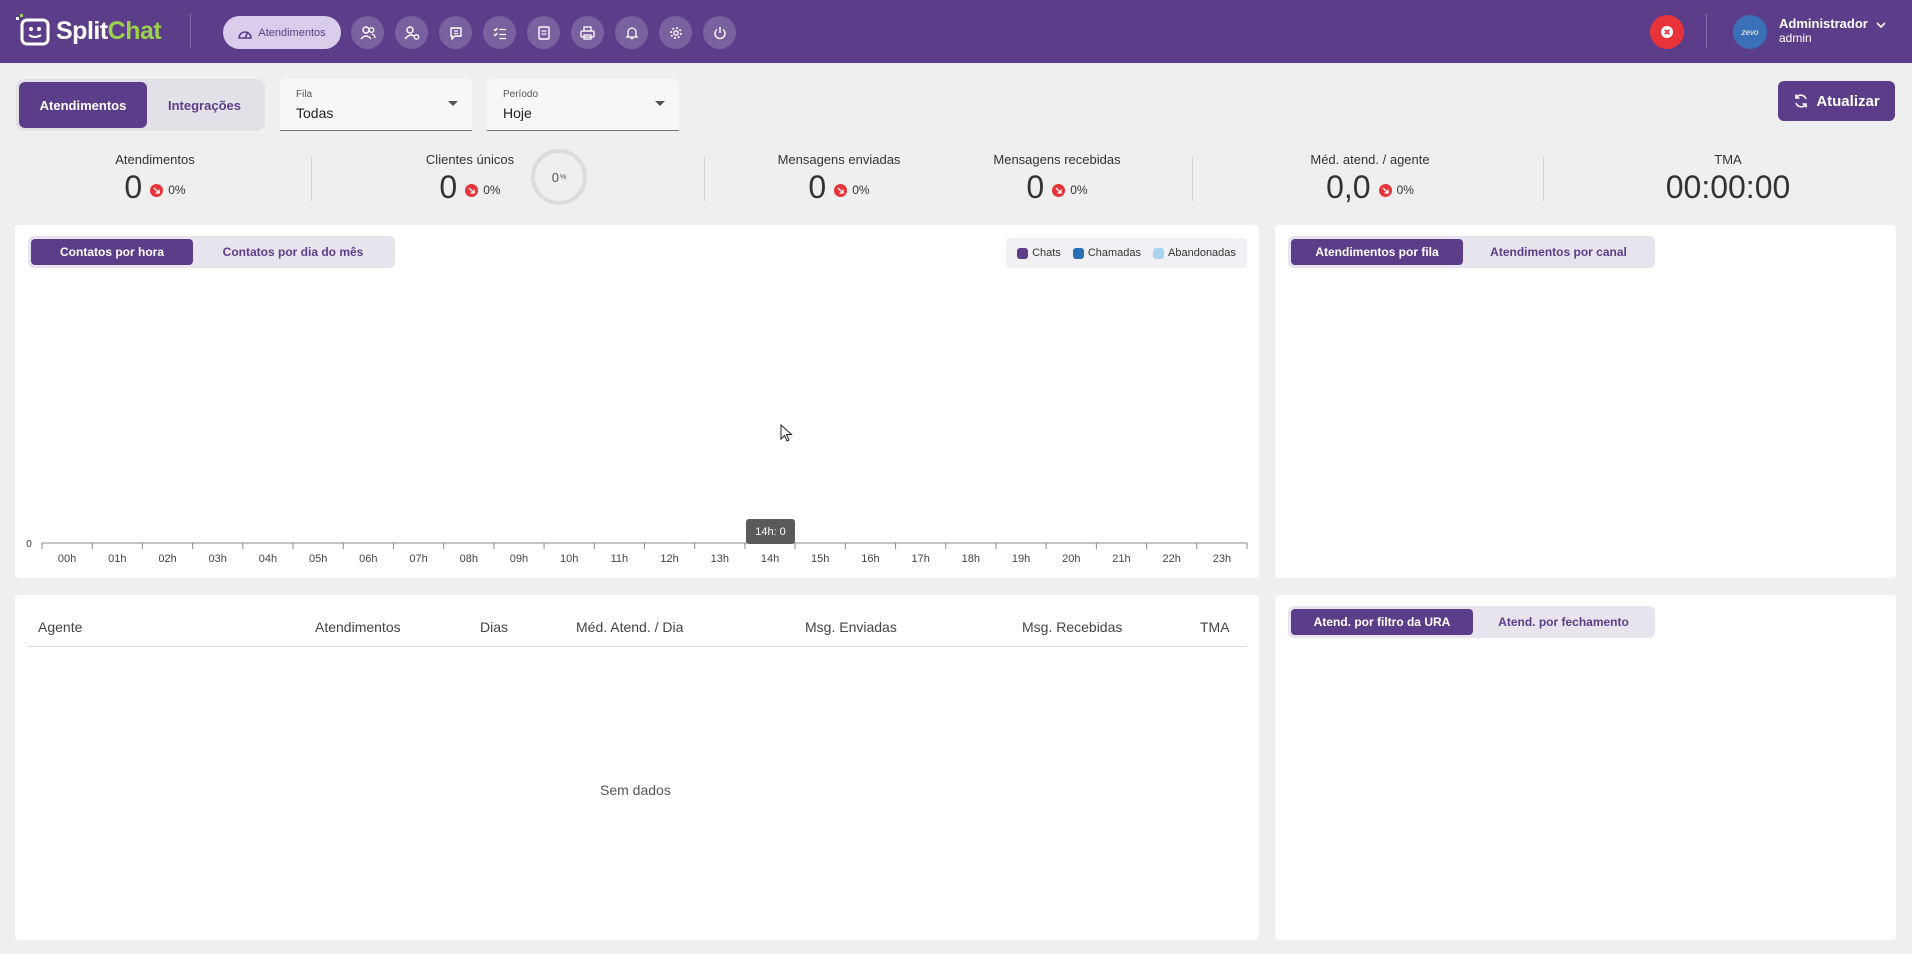 This screenshot has height=954, width=1912. What do you see at coordinates (282, 32) in the screenshot?
I see `nav-atendimentos-button: Atendimentos` at bounding box center [282, 32].